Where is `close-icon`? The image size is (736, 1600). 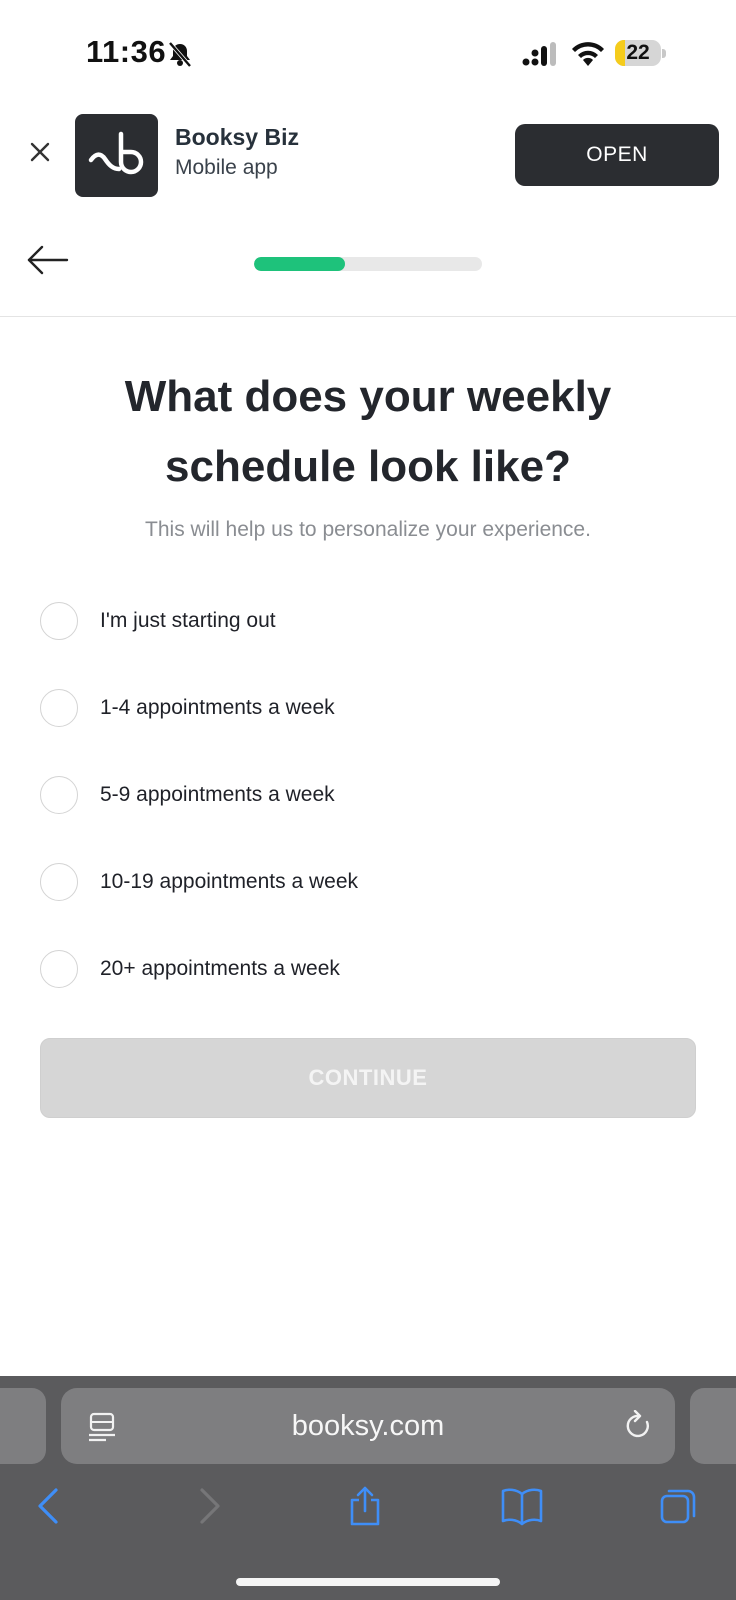
close-icon is located at coordinates (40, 152).